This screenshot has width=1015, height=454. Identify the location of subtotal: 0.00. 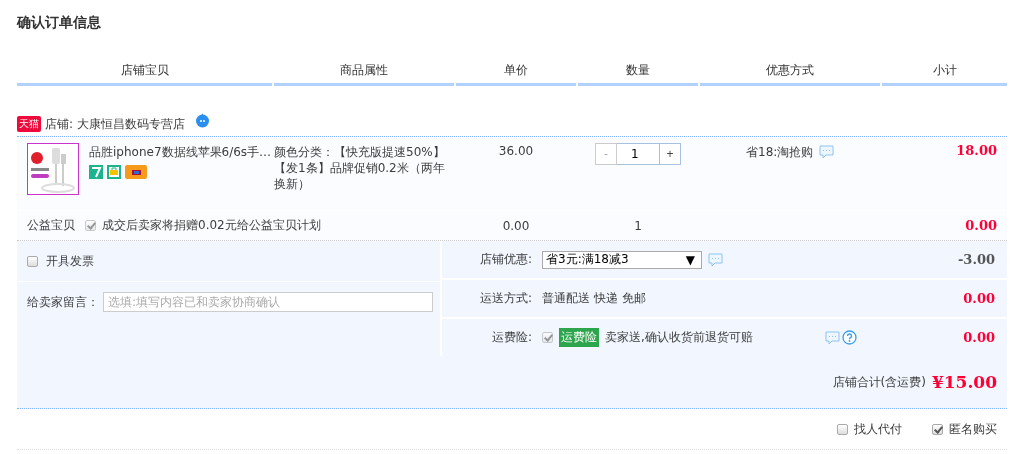
(981, 225).